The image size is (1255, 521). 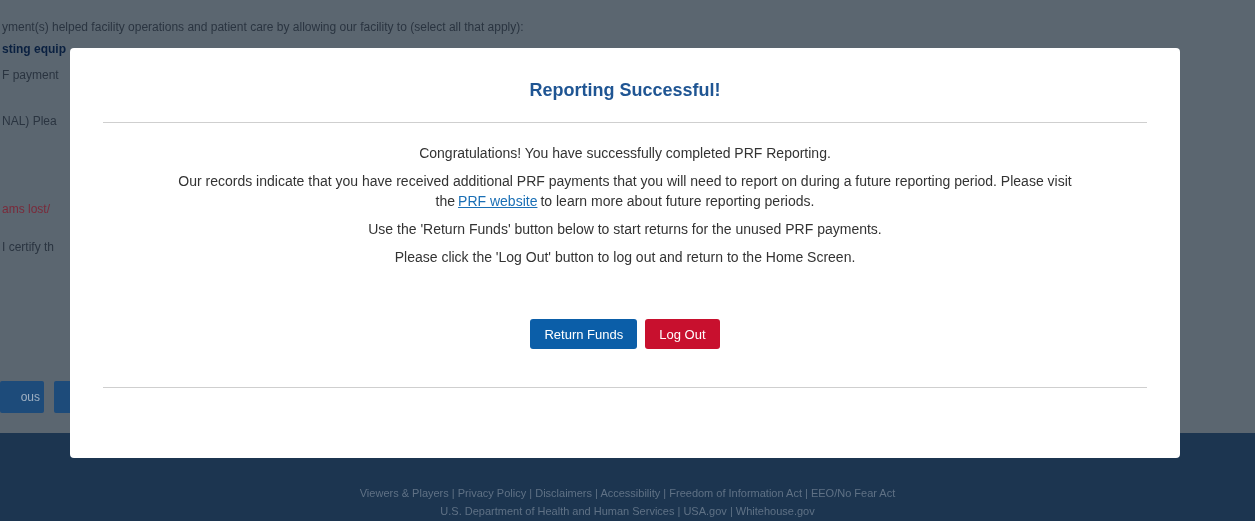 What do you see at coordinates (584, 334) in the screenshot?
I see `return-funds-button: Return Funds` at bounding box center [584, 334].